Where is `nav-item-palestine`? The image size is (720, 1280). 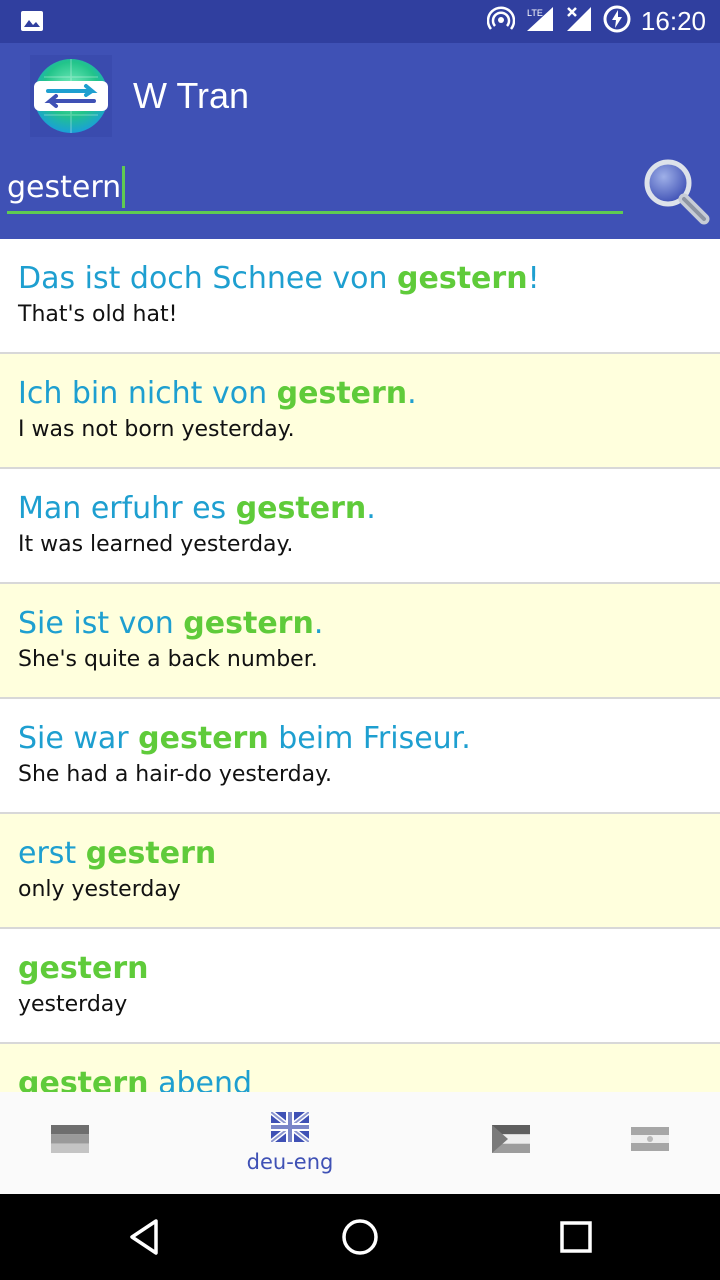
nav-item-palestine is located at coordinates (511, 1143).